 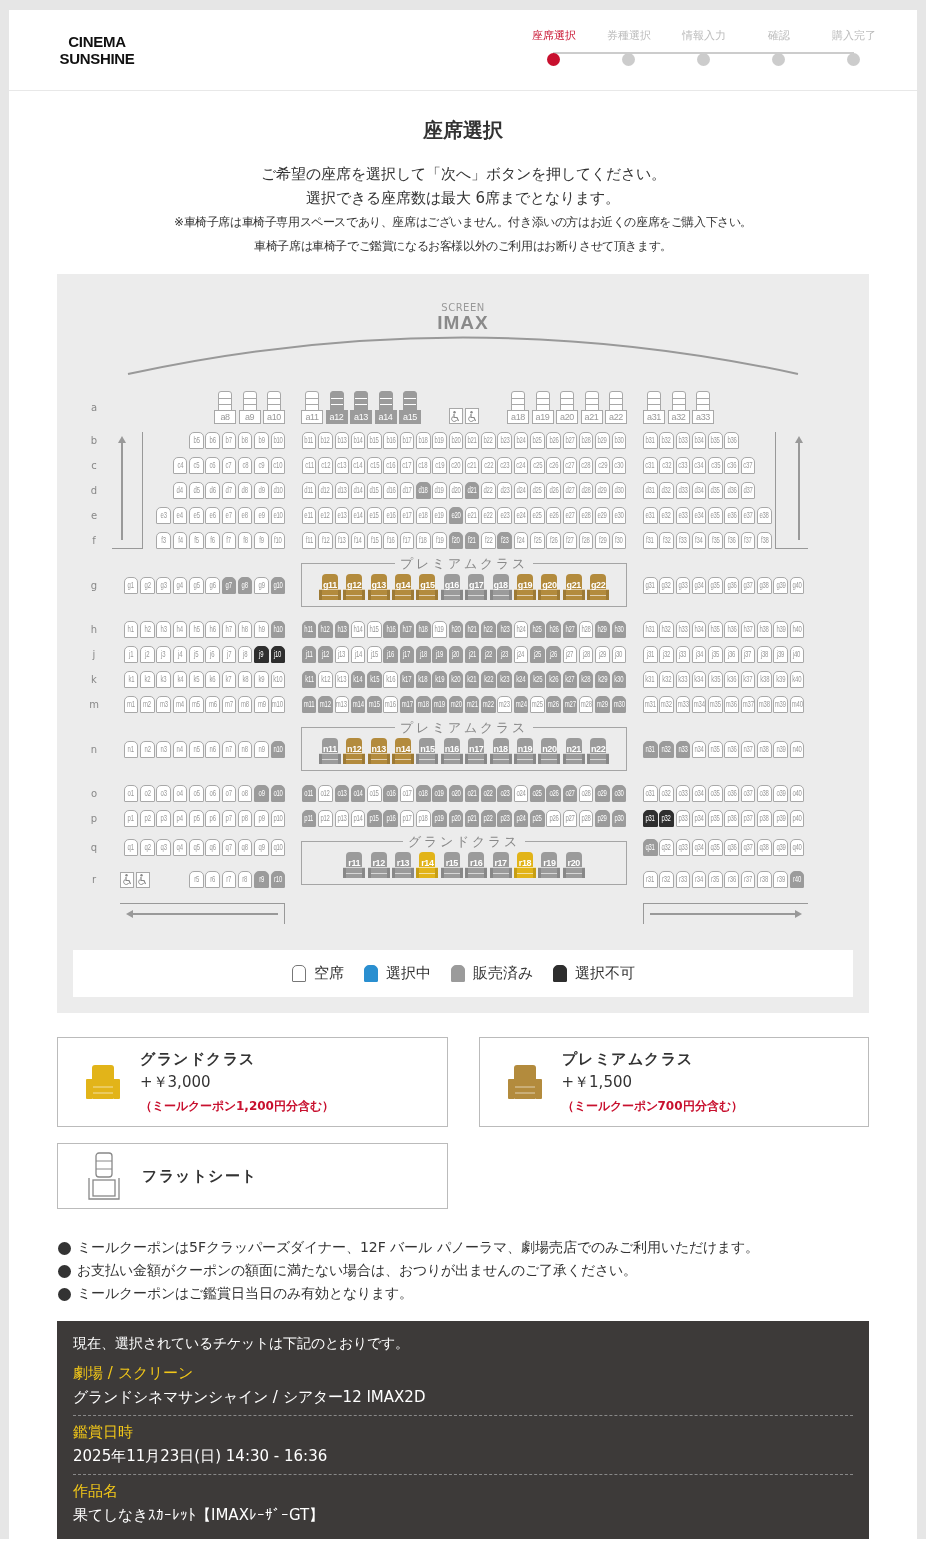 What do you see at coordinates (196, 585) in the screenshot?
I see `seat: g5` at bounding box center [196, 585].